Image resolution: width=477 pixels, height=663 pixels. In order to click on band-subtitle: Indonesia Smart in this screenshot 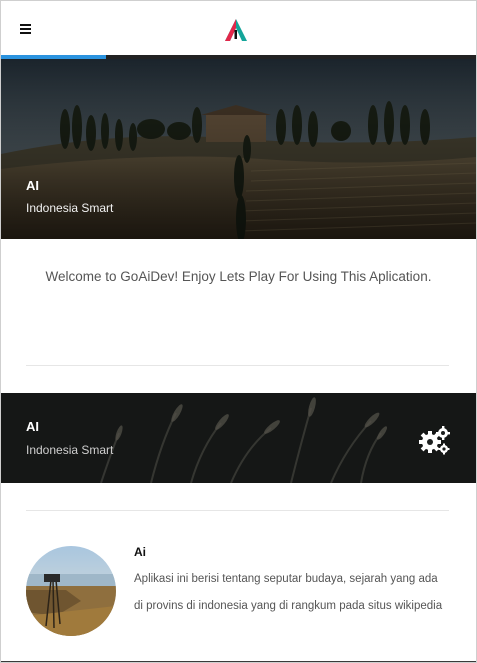, I will do `click(70, 450)`.